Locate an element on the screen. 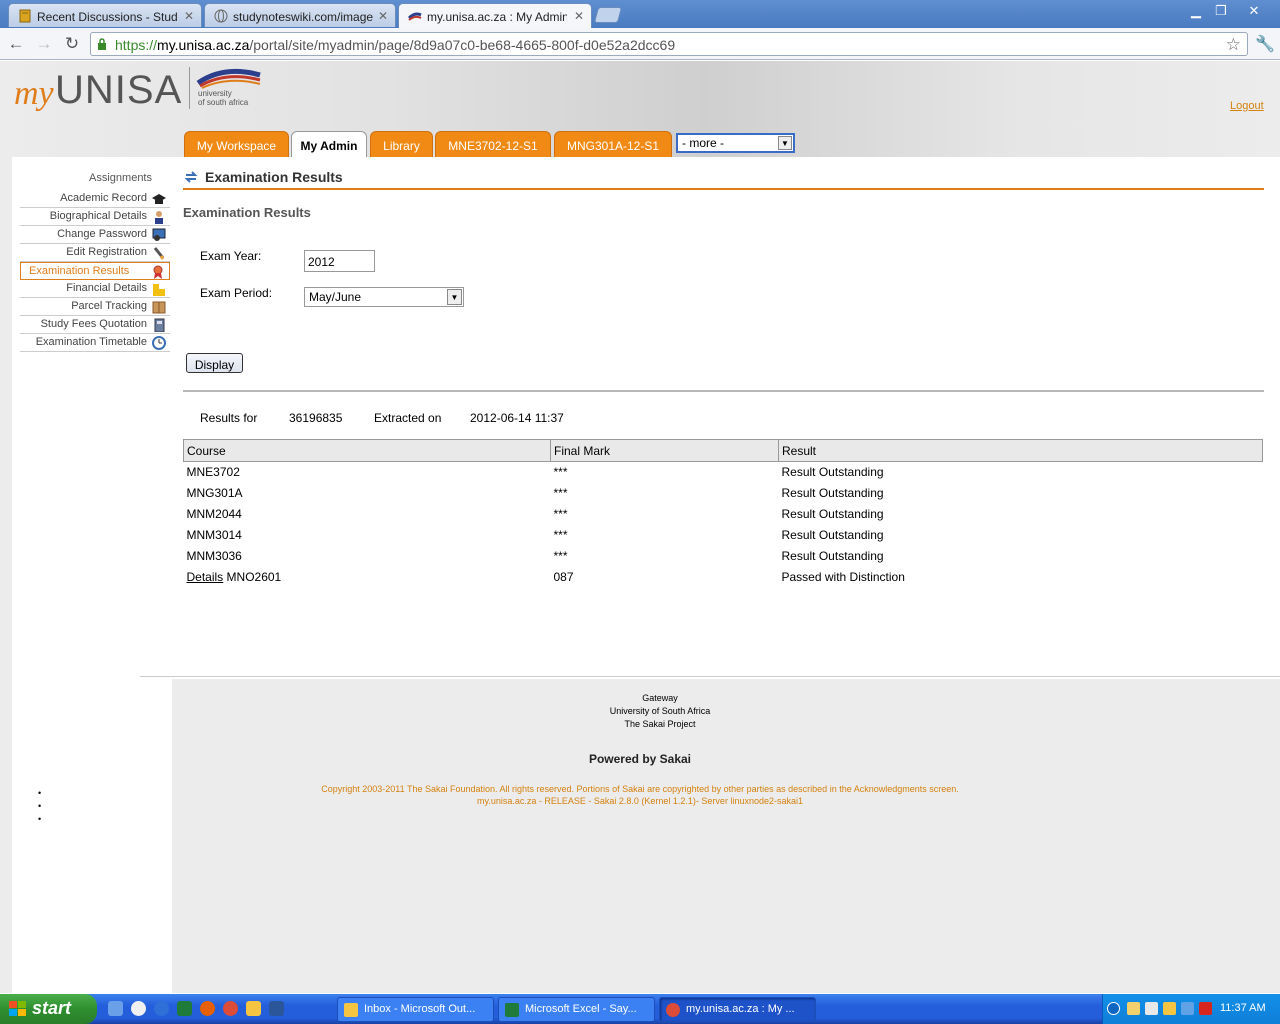 This screenshot has width=1280, height=1024. logo-divider is located at coordinates (189, 88).